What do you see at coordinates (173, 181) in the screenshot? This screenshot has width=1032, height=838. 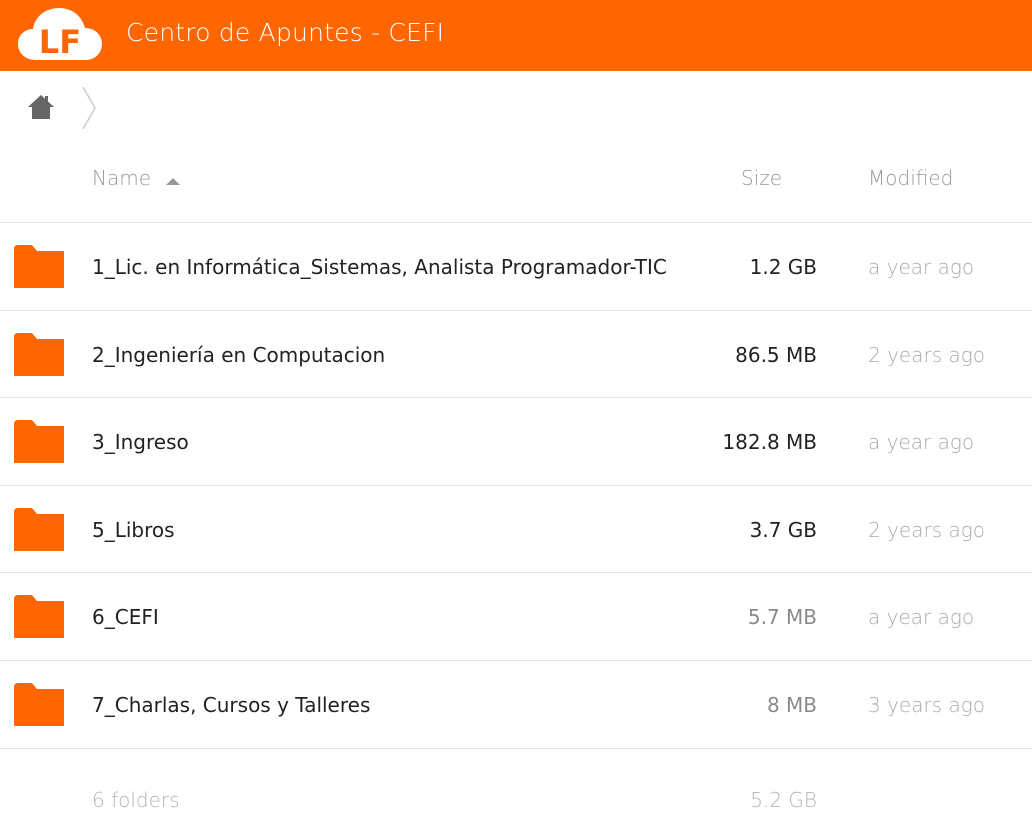 I see `sort-ascending-icon` at bounding box center [173, 181].